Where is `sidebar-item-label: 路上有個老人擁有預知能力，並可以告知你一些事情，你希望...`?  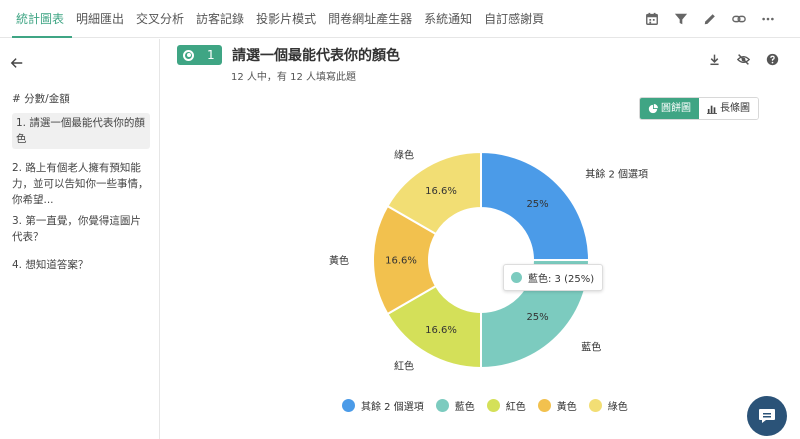
sidebar-item-label: 路上有個老人擁有預知能力，並可以告知你一些事情，你希望... is located at coordinates (80, 184).